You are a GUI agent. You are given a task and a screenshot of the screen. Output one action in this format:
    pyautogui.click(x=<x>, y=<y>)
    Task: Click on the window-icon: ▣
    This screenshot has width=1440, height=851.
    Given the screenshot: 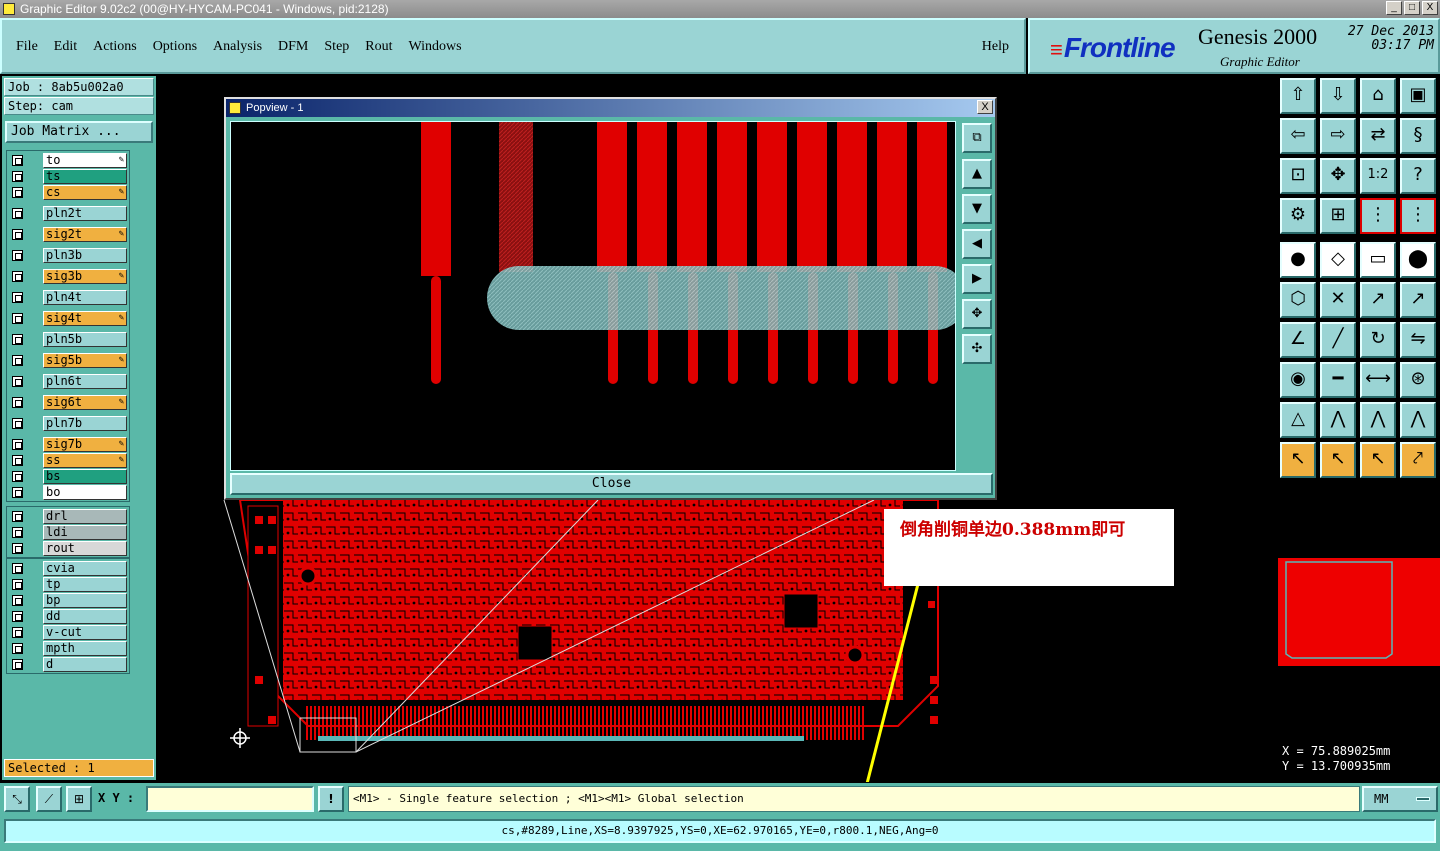 What is the action you would take?
    pyautogui.click(x=1418, y=96)
    